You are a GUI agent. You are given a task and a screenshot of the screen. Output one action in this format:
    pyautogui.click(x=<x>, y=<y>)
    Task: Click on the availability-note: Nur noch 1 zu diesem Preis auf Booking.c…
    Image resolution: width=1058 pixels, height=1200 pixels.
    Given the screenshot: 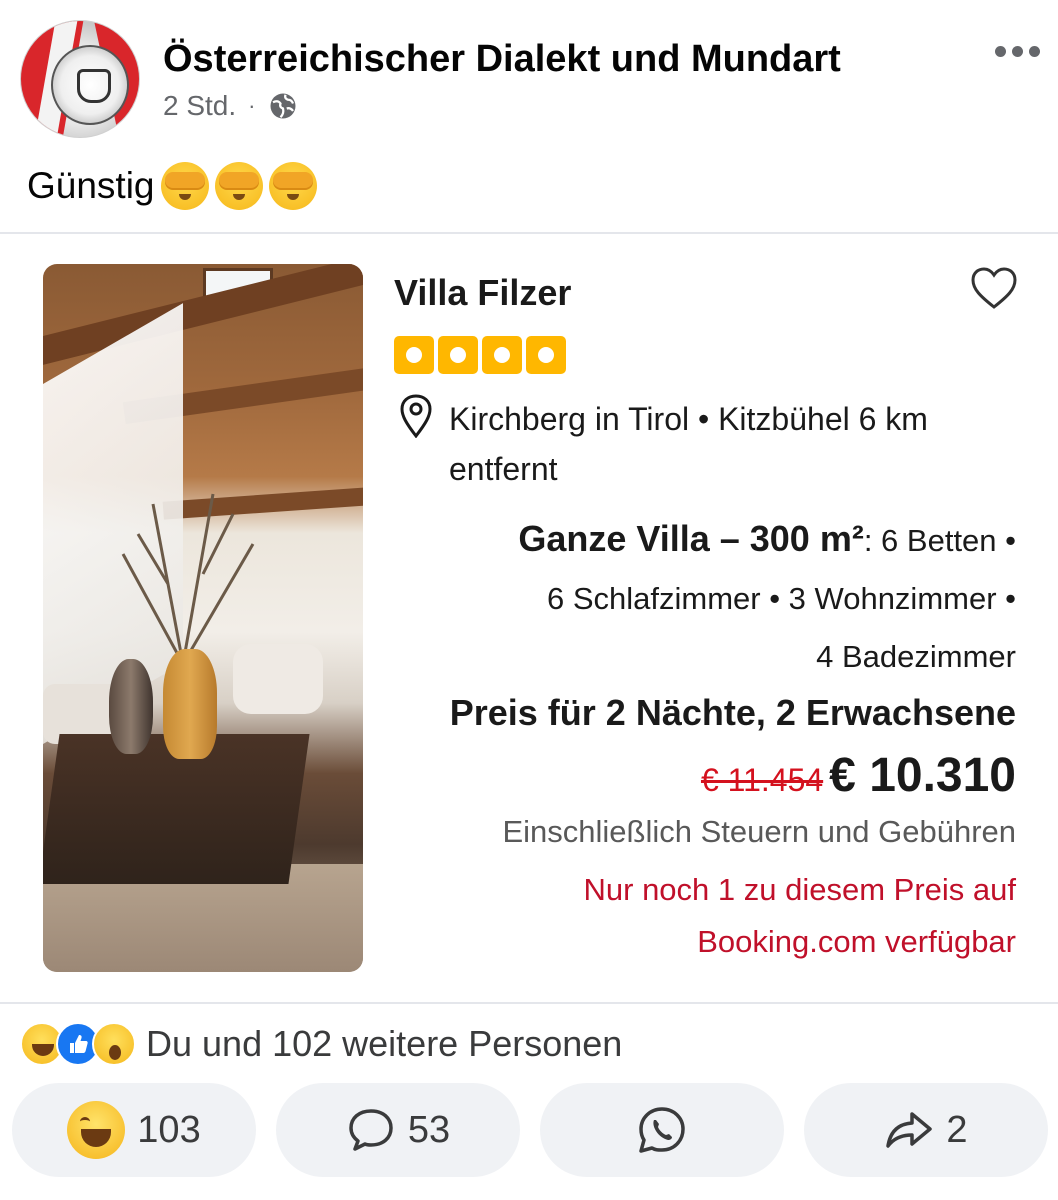 What is the action you would take?
    pyautogui.click(x=736, y=916)
    